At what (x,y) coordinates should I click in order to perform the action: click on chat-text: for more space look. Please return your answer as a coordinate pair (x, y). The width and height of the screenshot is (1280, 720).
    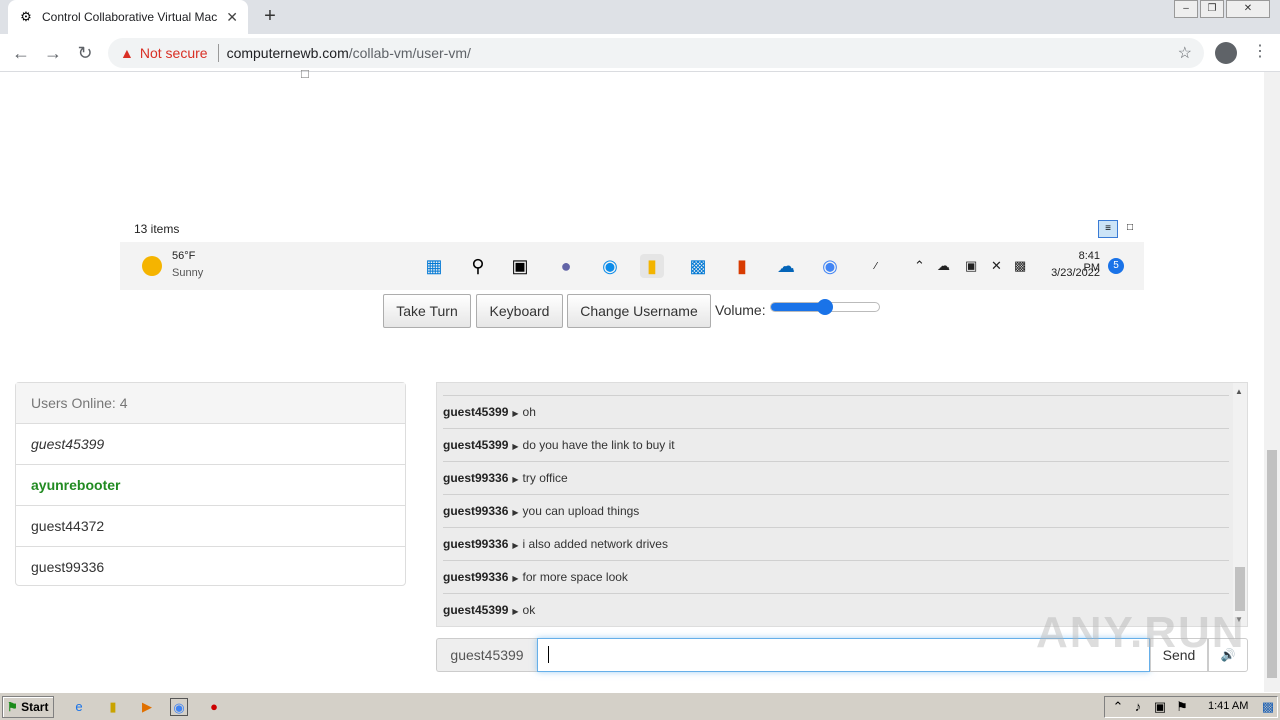
    Looking at the image, I should click on (575, 577).